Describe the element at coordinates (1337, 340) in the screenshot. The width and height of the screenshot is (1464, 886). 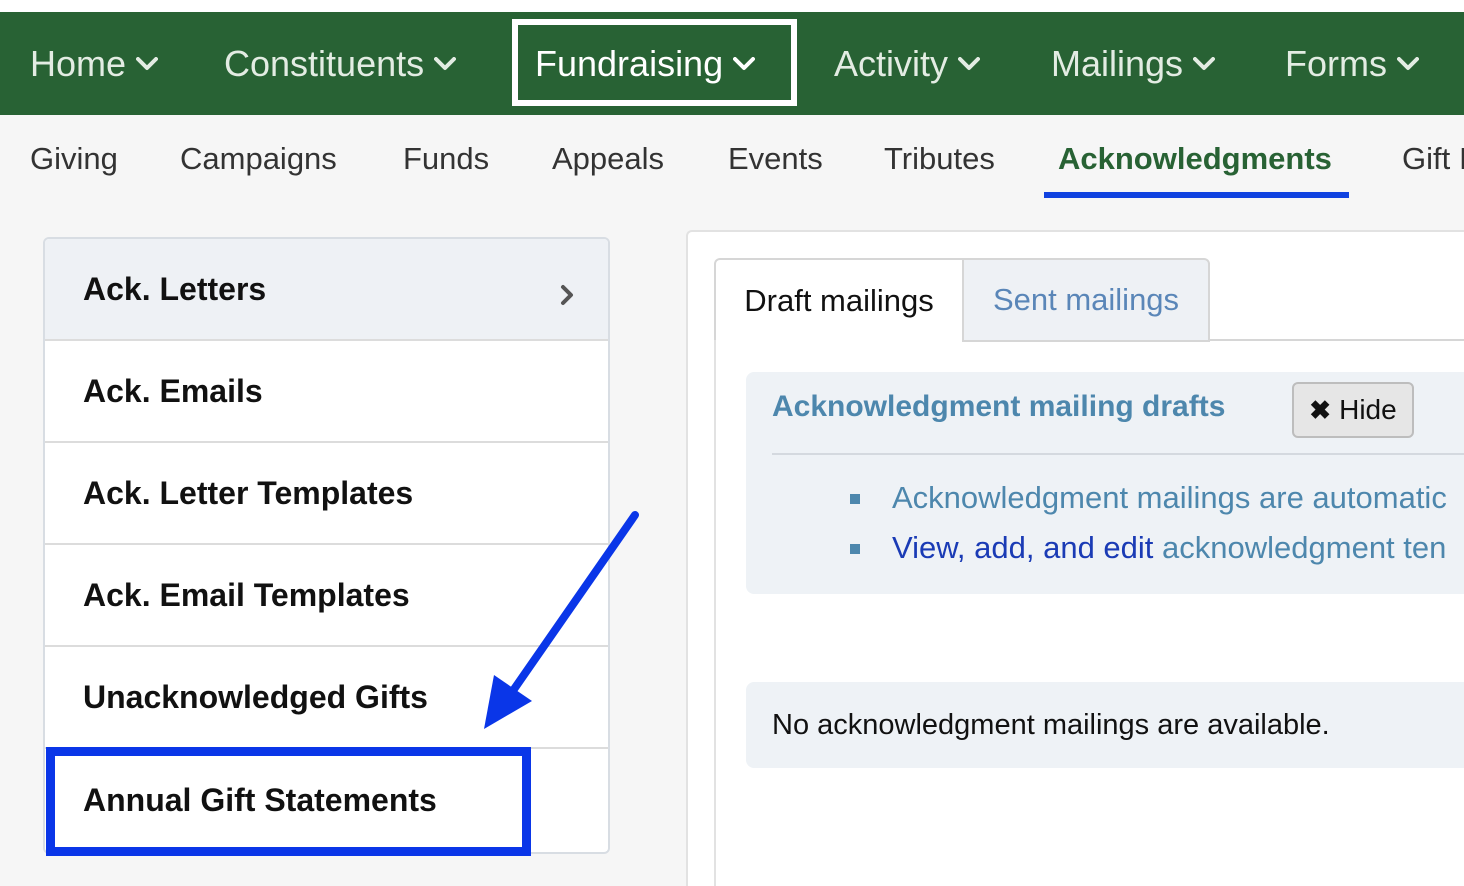
I see `tab-divider` at that location.